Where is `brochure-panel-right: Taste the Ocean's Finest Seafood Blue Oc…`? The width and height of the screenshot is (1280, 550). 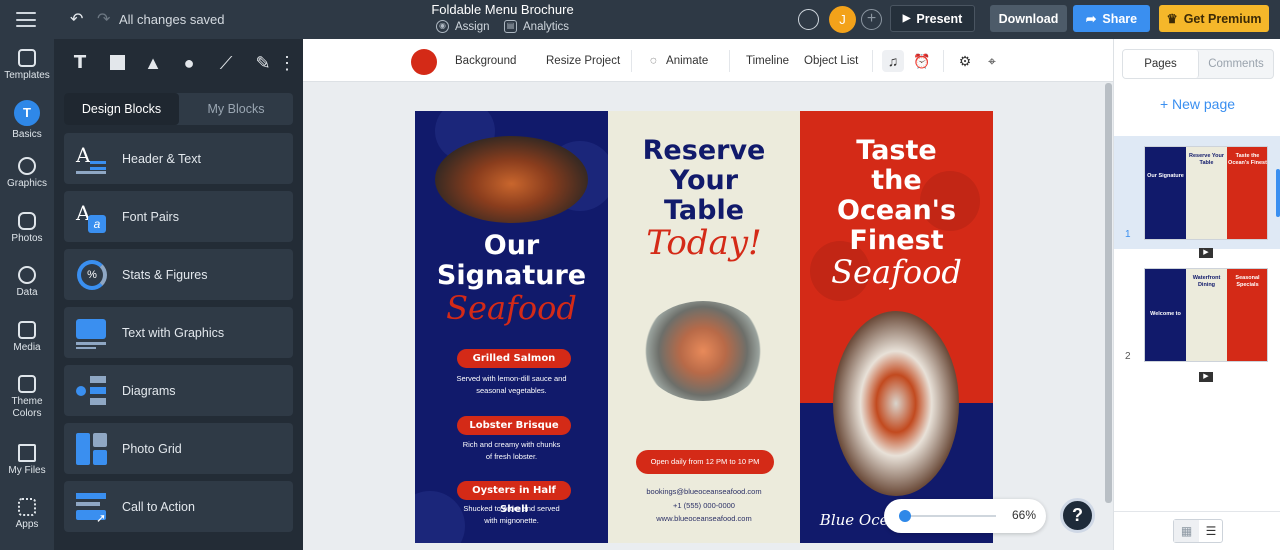 brochure-panel-right: Taste the Ocean's Finest Seafood Blue Oc… is located at coordinates (896, 327).